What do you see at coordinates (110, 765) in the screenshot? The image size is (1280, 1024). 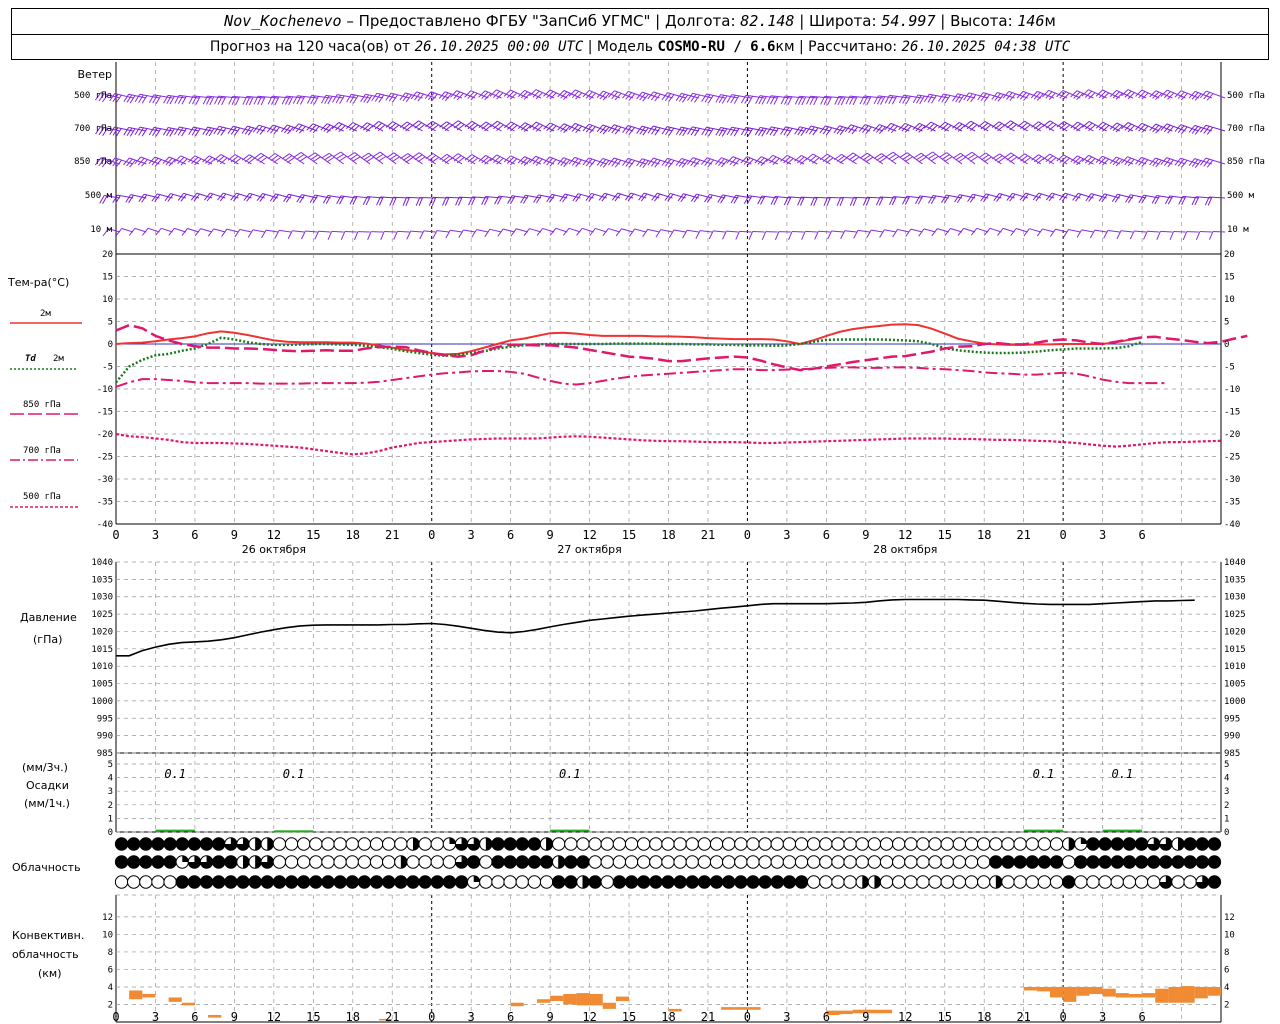 I see `precip-ytick-left: 5` at bounding box center [110, 765].